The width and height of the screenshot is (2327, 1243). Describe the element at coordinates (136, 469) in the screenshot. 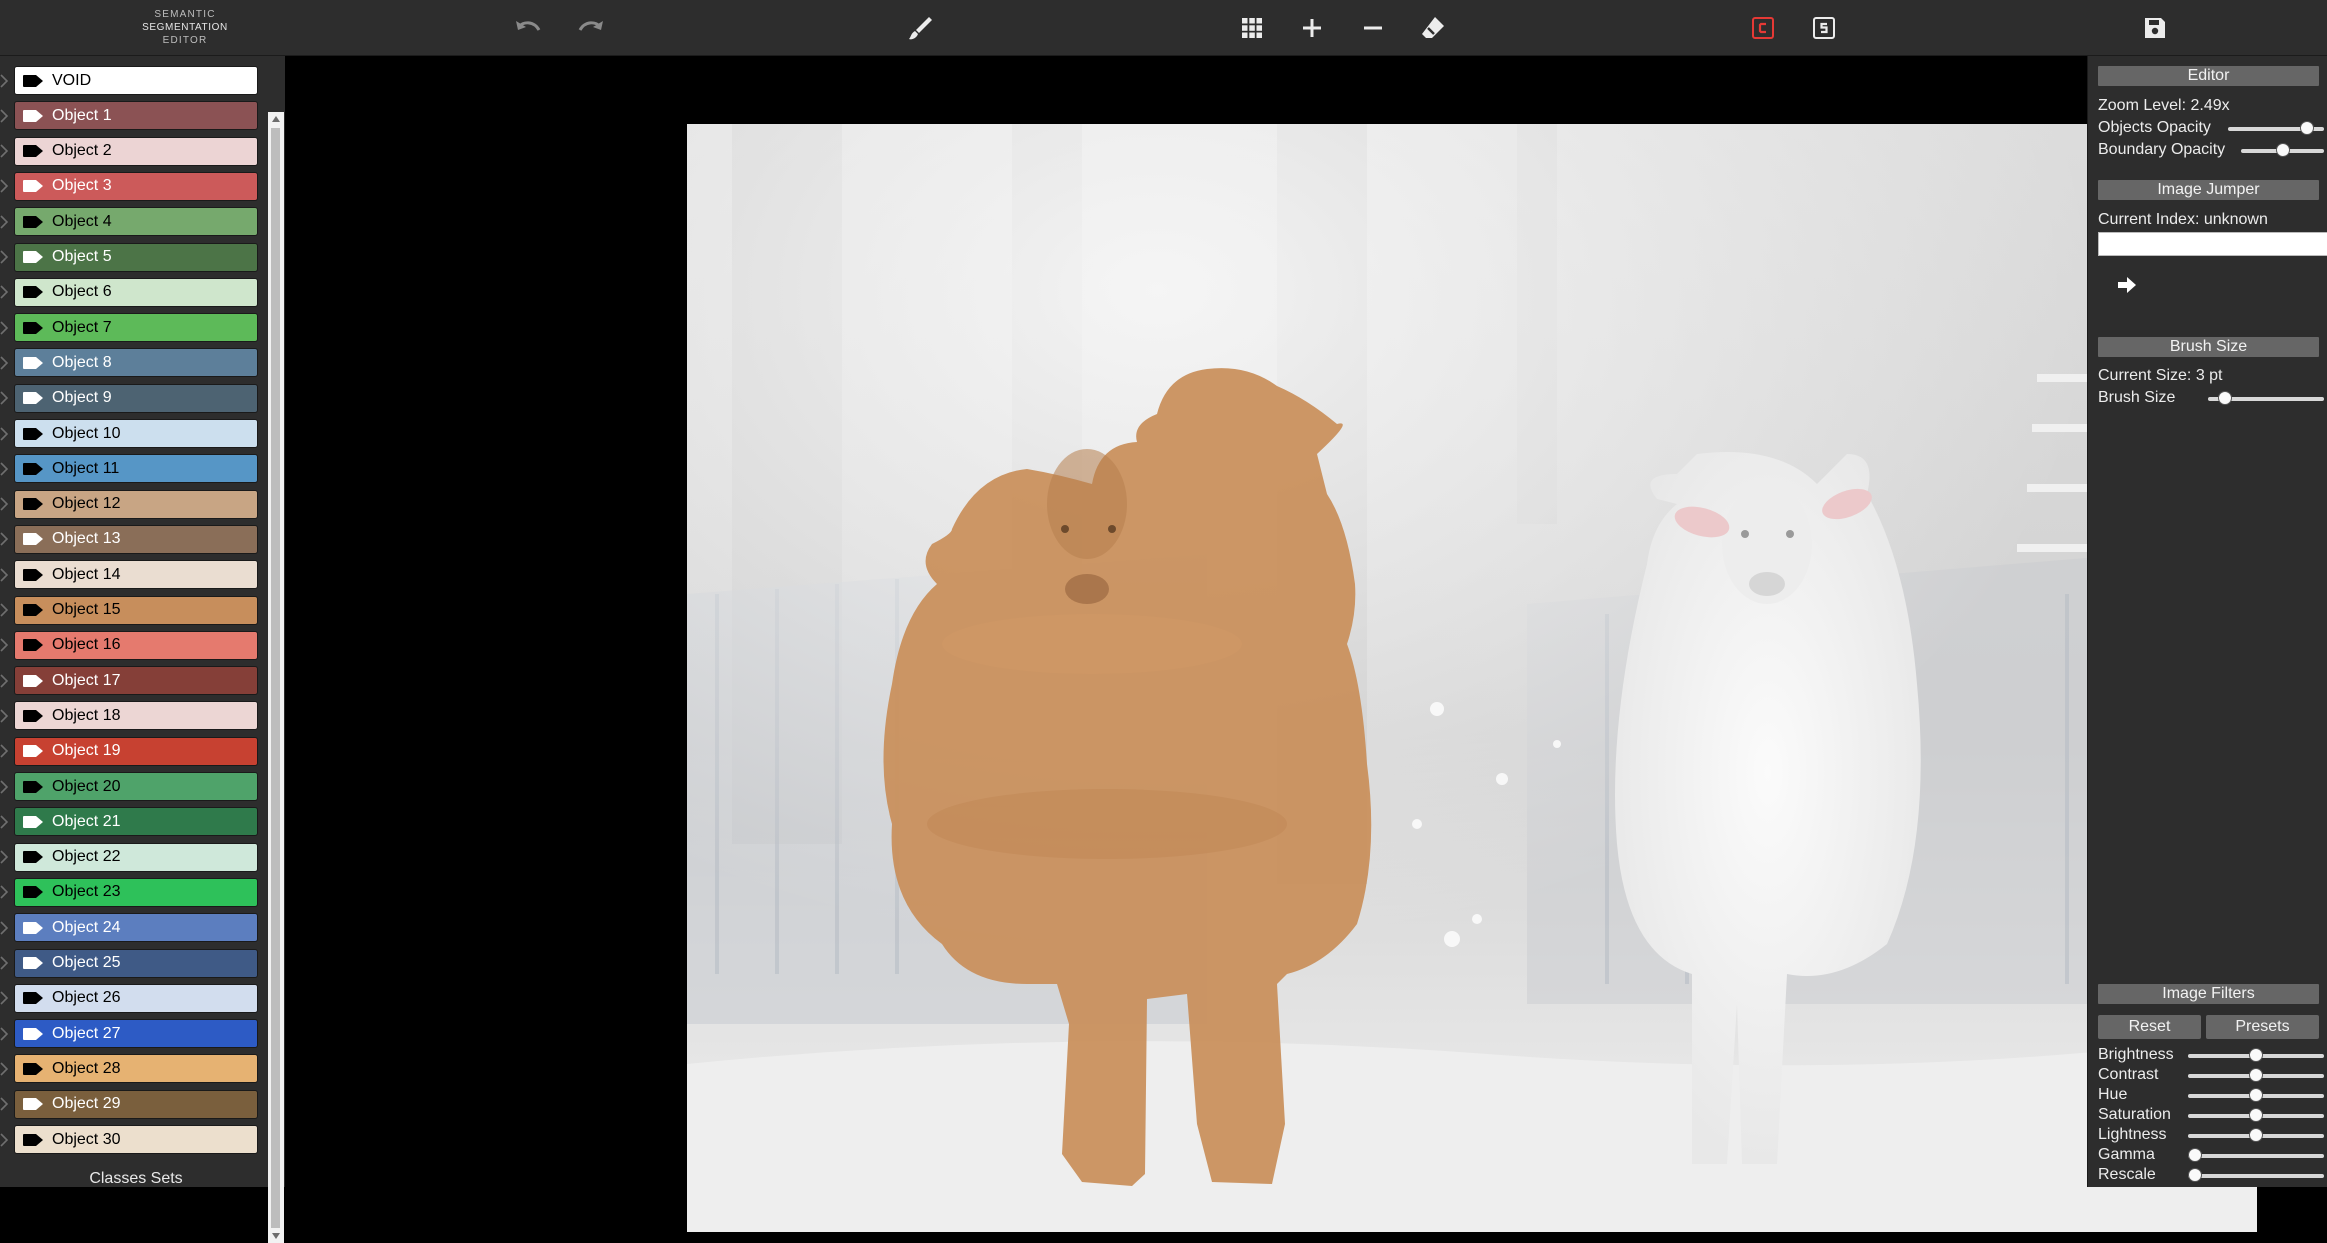

I see `class-item: Object 11` at that location.